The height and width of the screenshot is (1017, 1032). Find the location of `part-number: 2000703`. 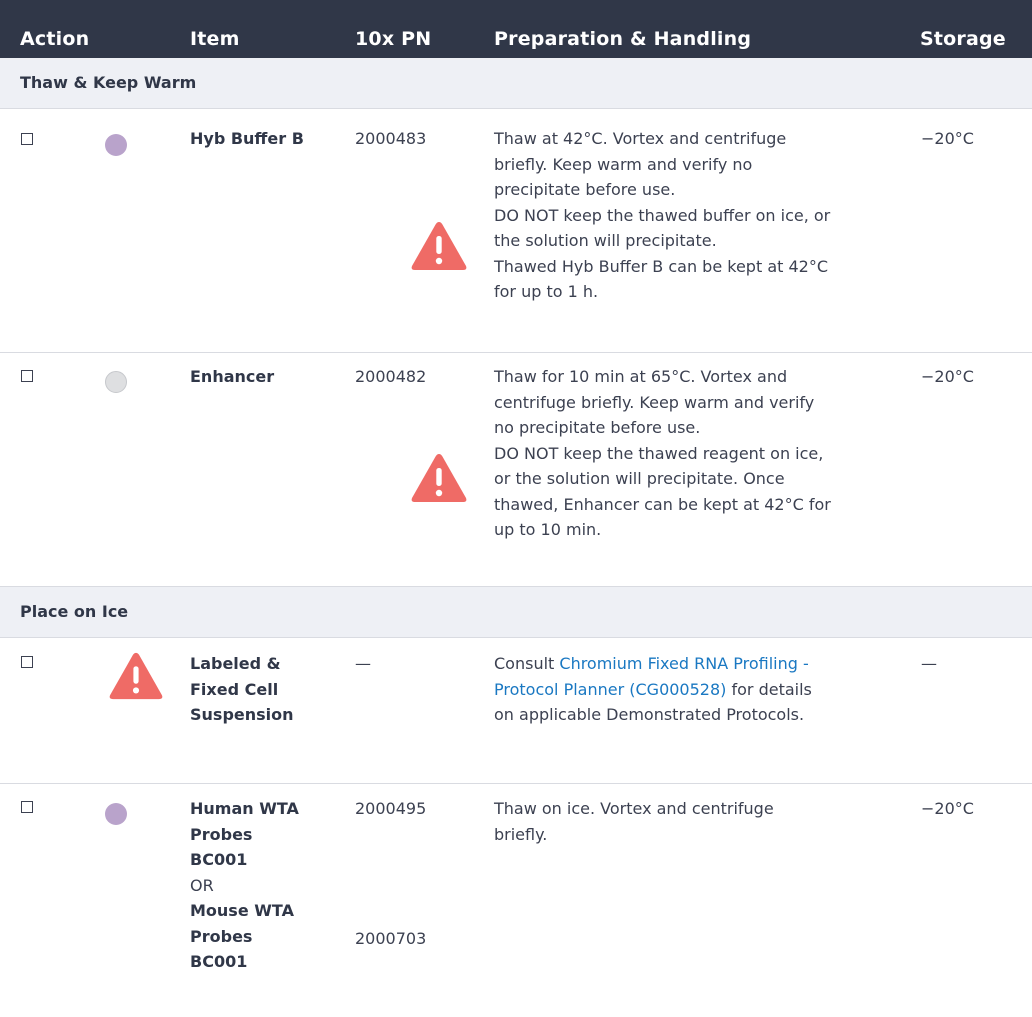

part-number: 2000703 is located at coordinates (391, 938).